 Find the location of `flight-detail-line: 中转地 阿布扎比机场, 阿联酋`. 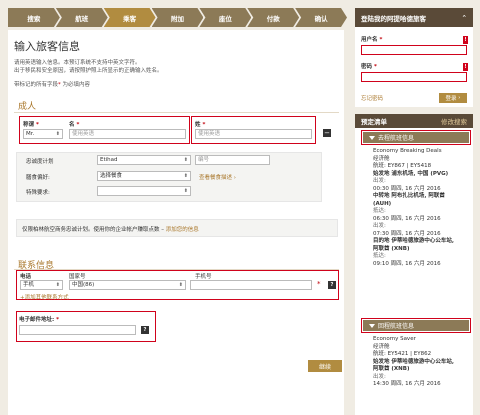

flight-detail-line: 中转地 阿布扎比机场, 阿联酋 is located at coordinates (409, 196).